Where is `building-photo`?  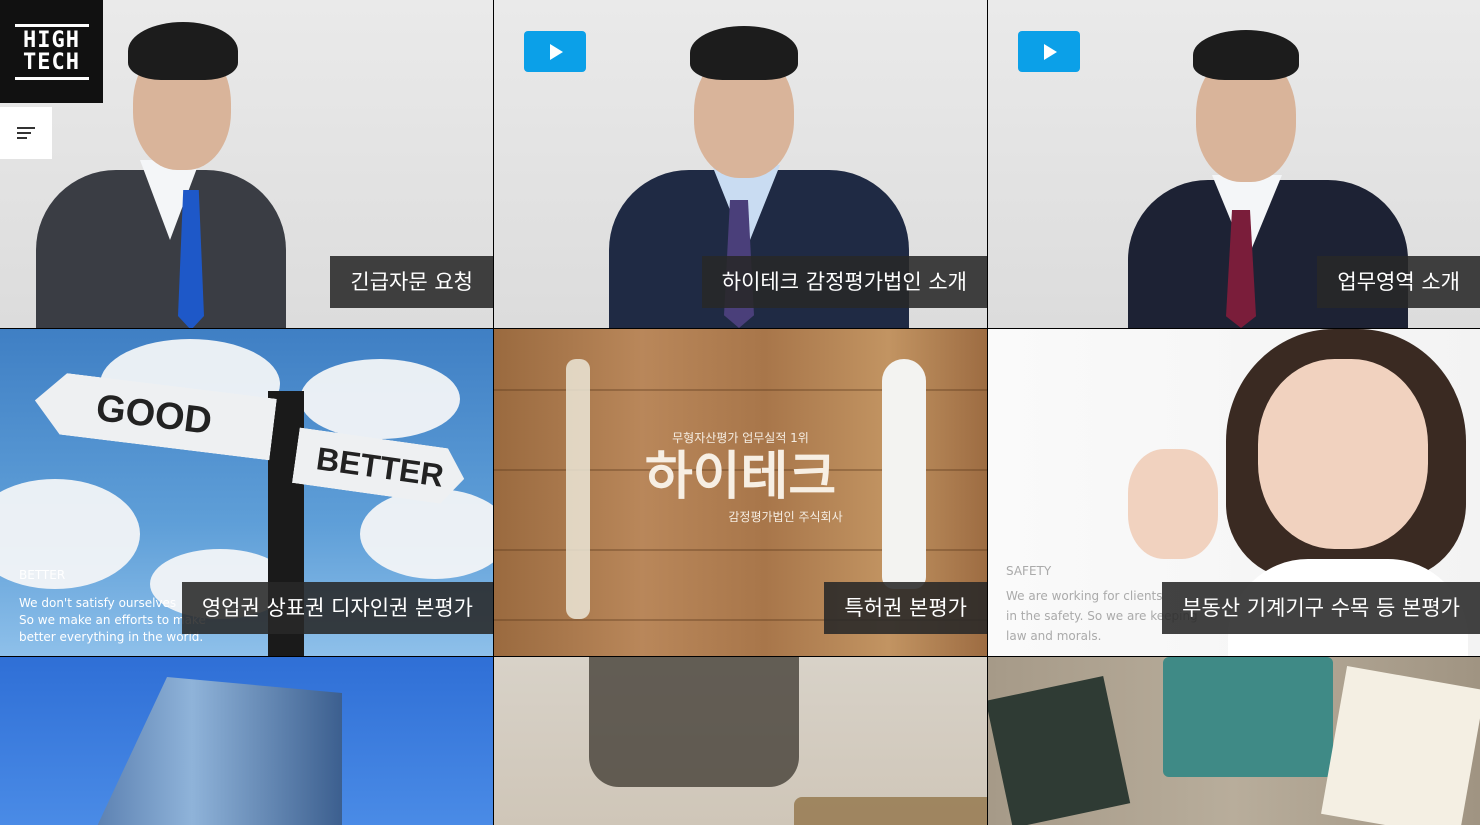
building-photo is located at coordinates (217, 751).